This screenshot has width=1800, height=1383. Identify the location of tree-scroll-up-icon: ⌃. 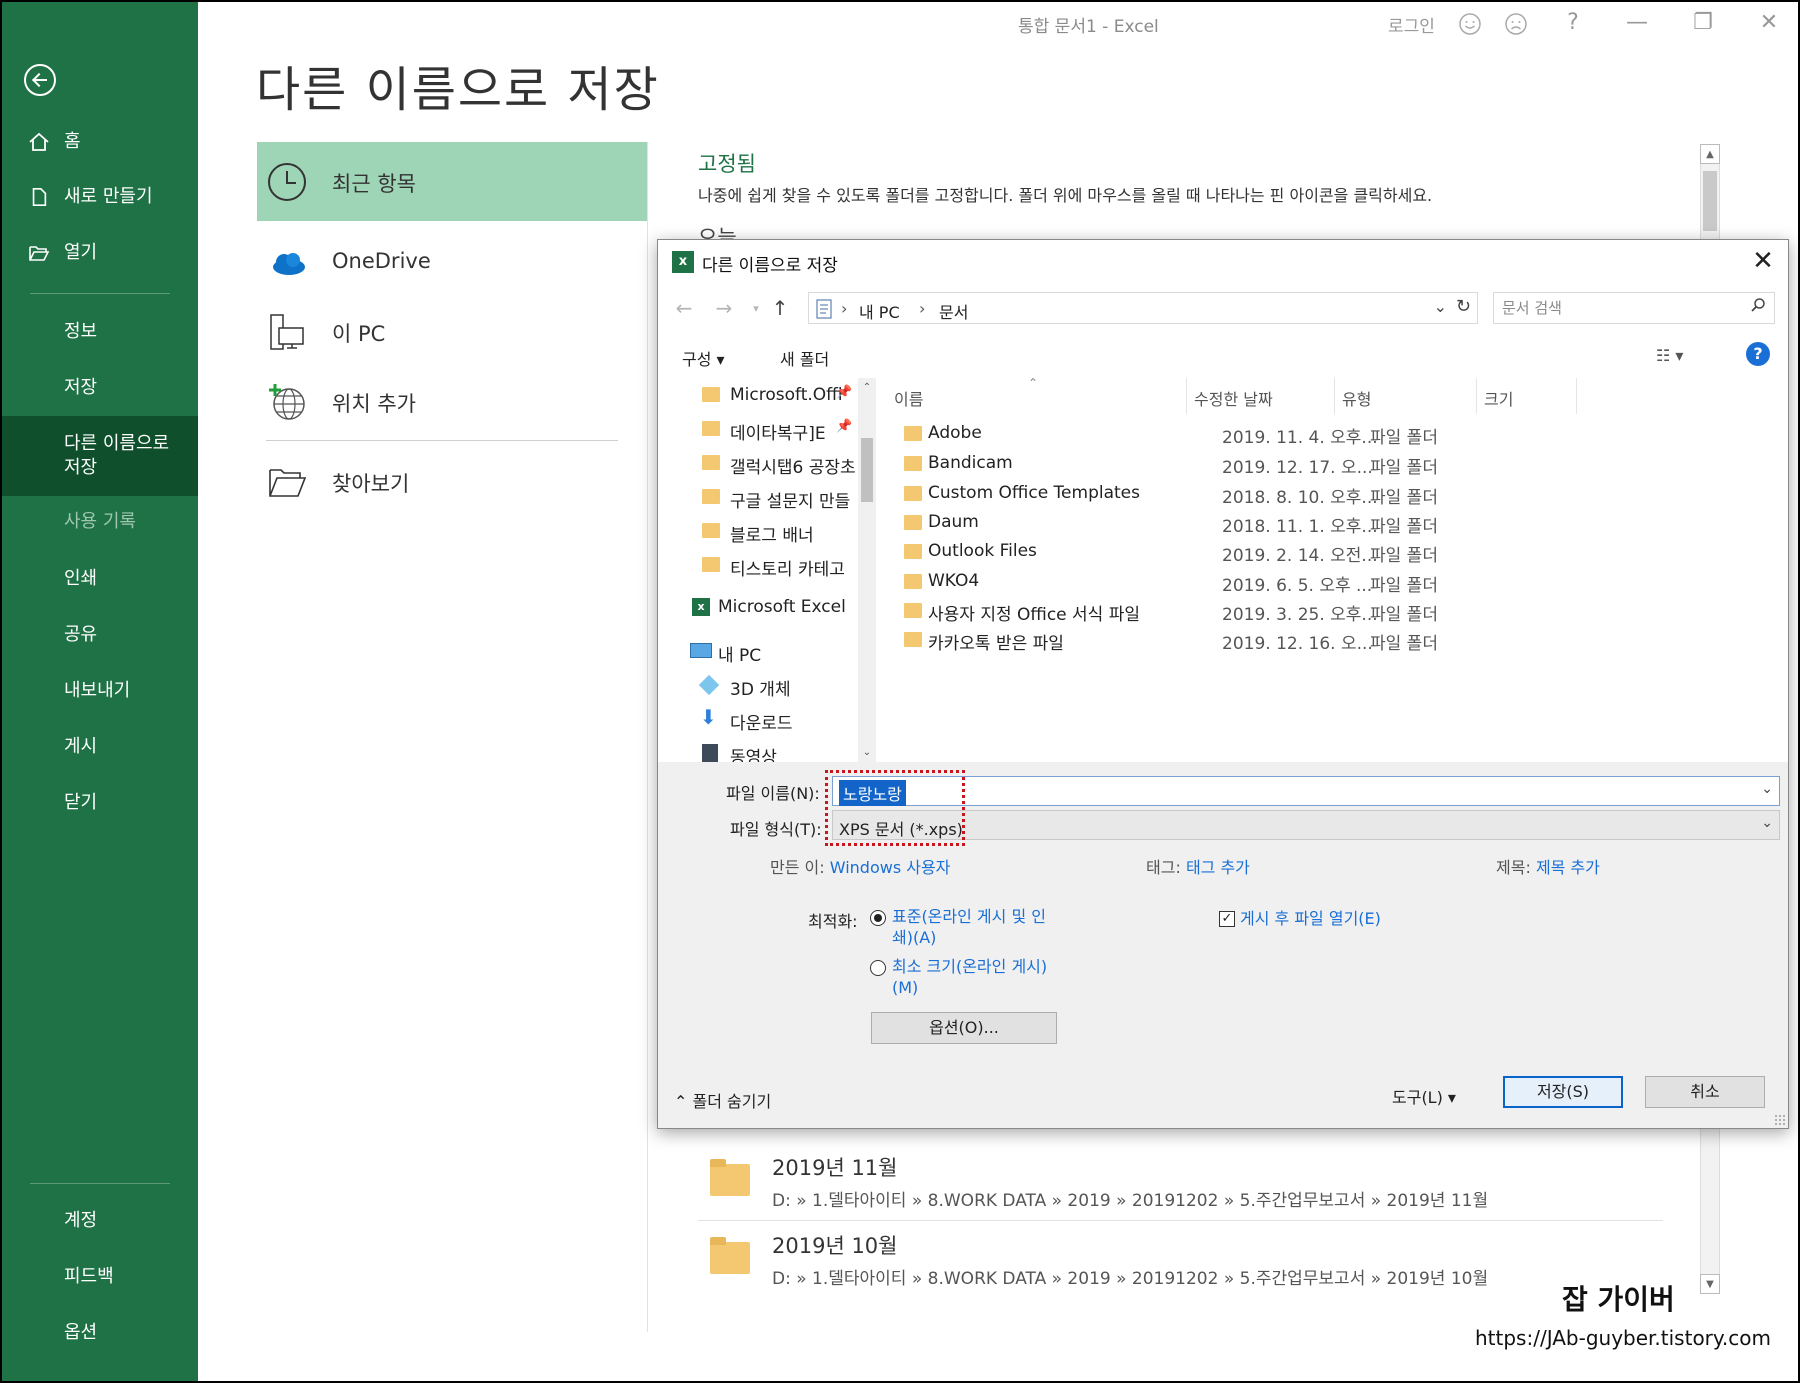
(867, 387).